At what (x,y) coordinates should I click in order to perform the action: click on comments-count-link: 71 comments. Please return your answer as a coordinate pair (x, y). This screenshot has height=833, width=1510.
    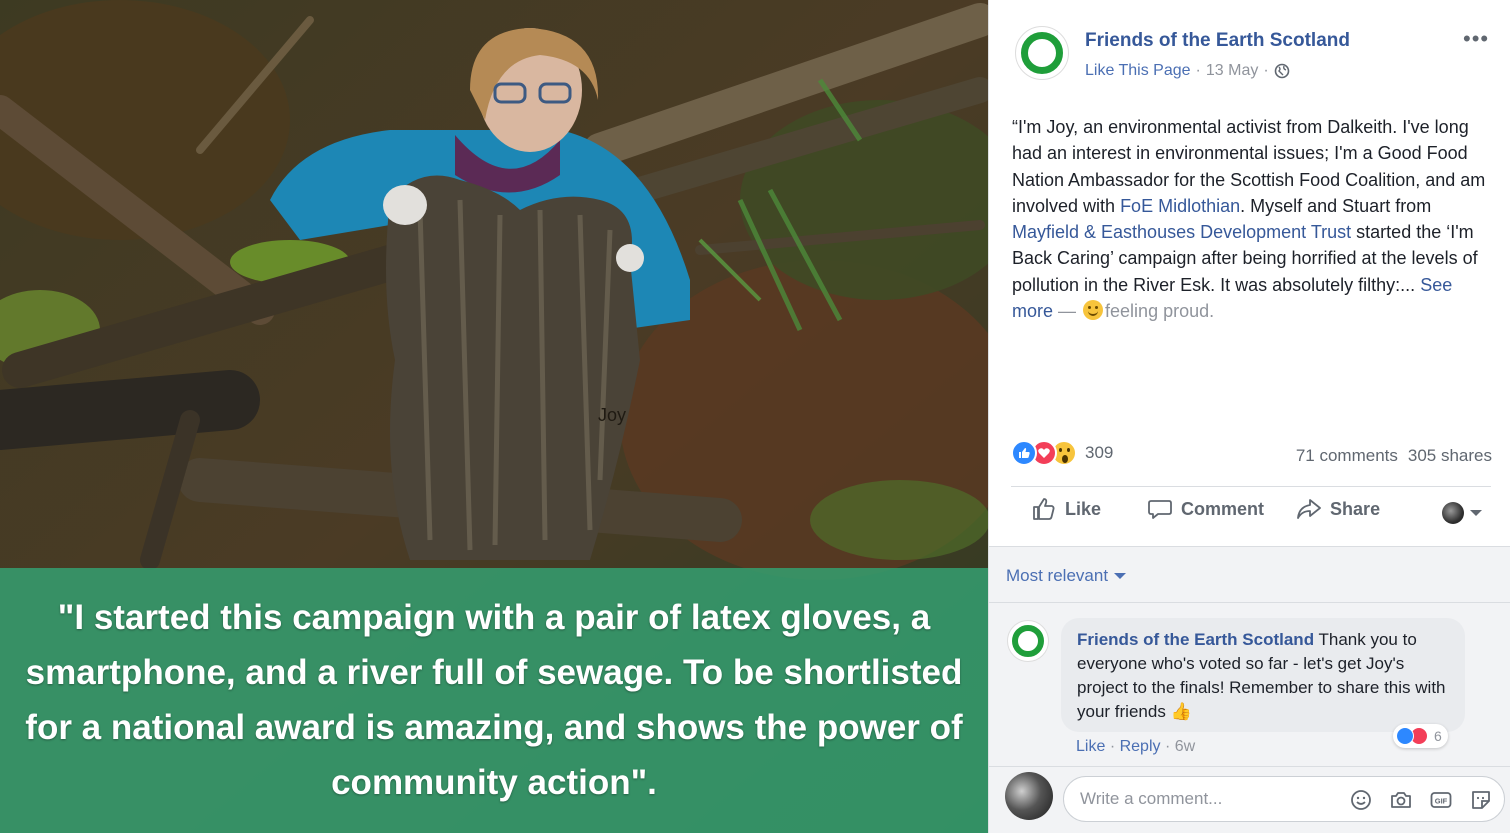
    Looking at the image, I should click on (1347, 456).